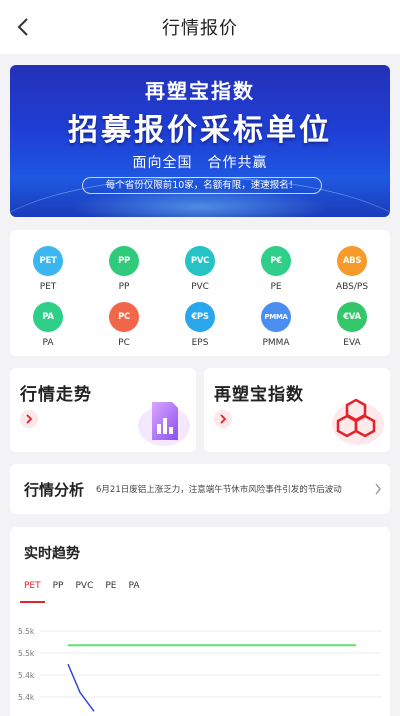 The image size is (400, 716). Describe the element at coordinates (200, 261) in the screenshot. I see `pvc-icon: PVC` at that location.